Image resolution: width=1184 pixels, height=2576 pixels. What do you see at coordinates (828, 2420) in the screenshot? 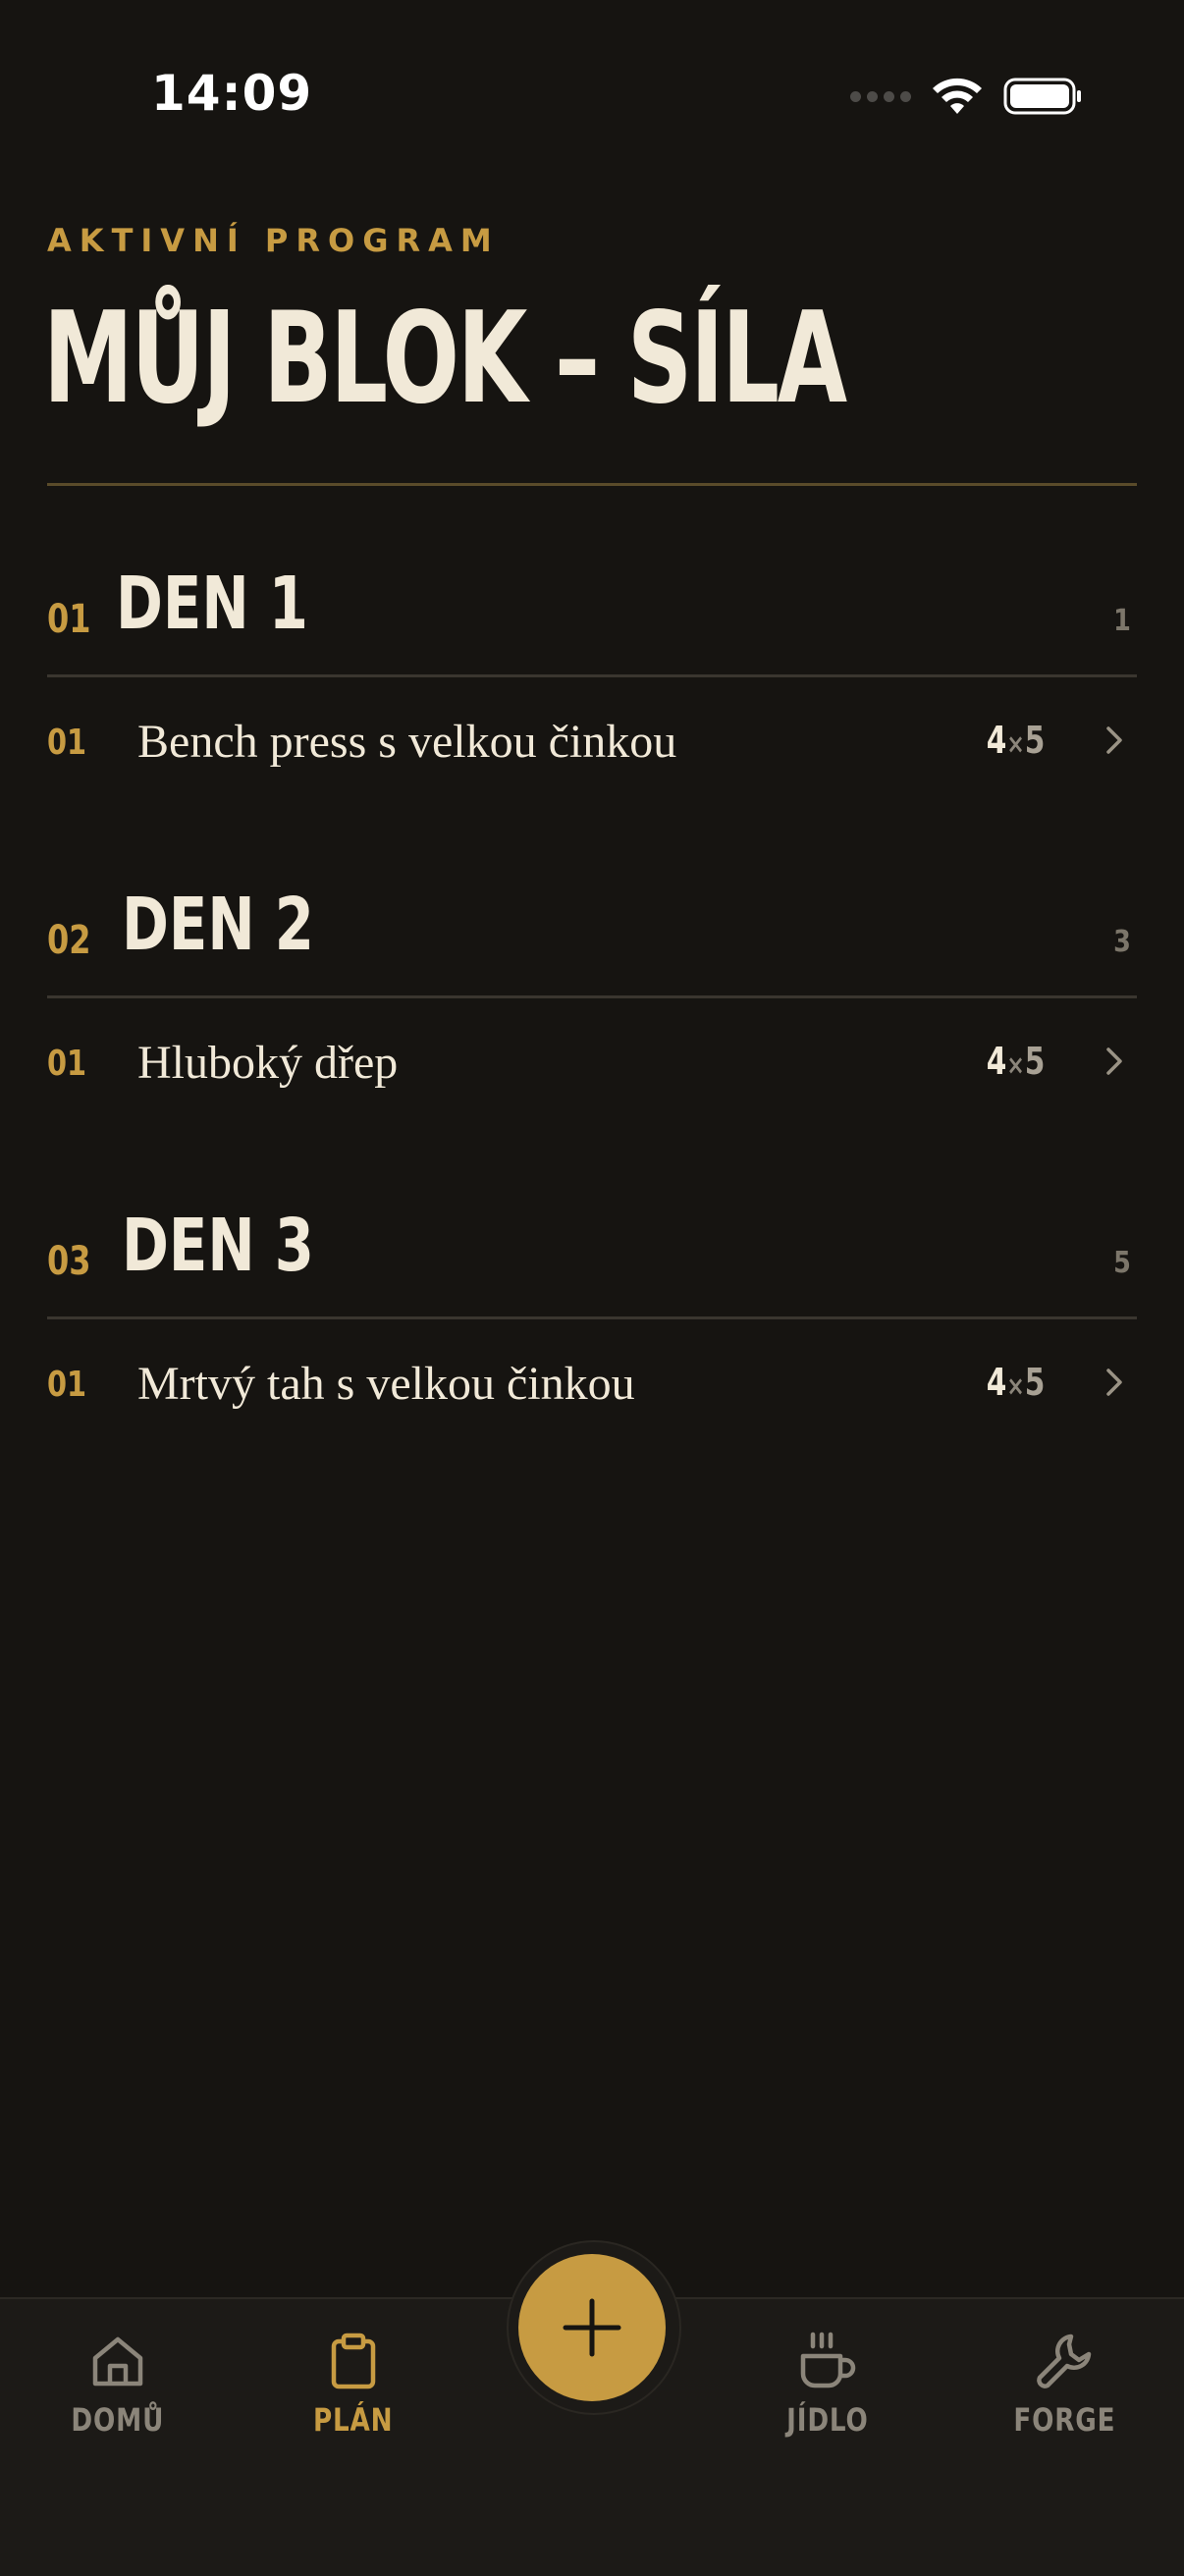
I see `tab-label: JÍDLO` at bounding box center [828, 2420].